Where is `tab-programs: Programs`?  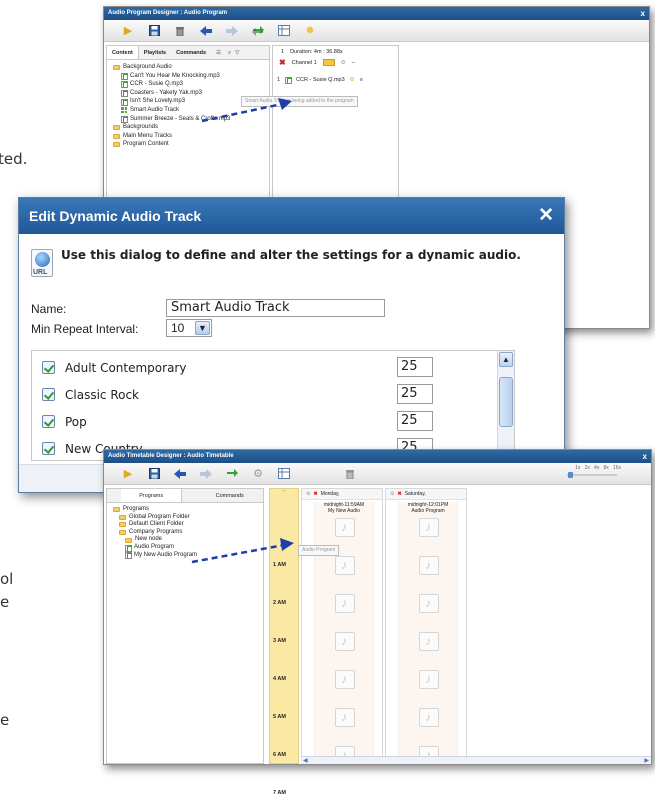
tab-programs: Programs is located at coordinates (152, 495).